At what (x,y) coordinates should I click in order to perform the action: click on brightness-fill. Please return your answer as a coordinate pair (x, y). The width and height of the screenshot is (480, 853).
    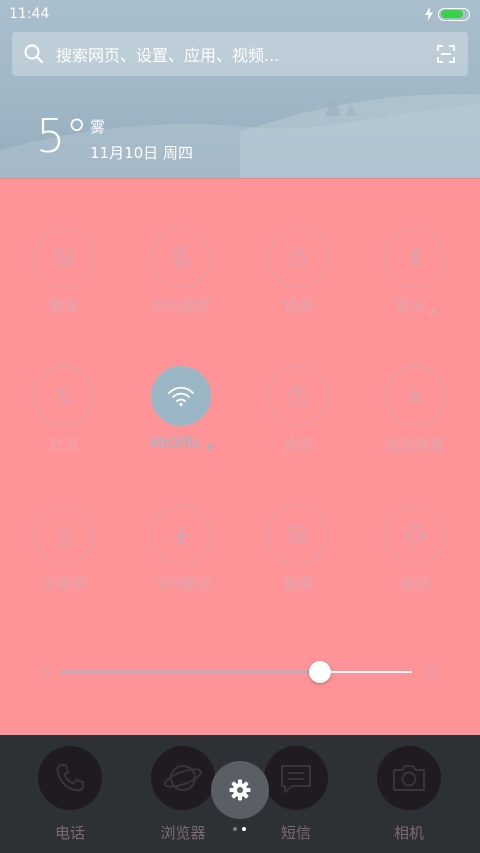
    Looking at the image, I should click on (190, 672).